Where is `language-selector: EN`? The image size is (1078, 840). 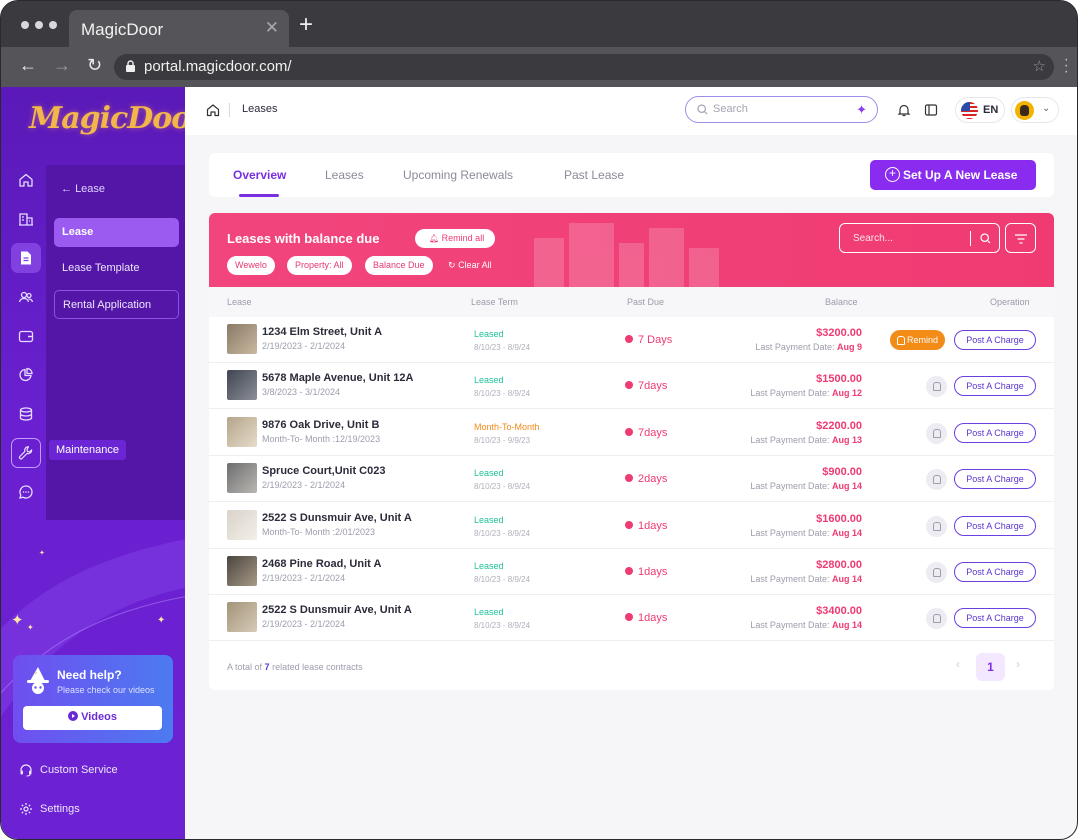
language-selector: EN is located at coordinates (980, 110).